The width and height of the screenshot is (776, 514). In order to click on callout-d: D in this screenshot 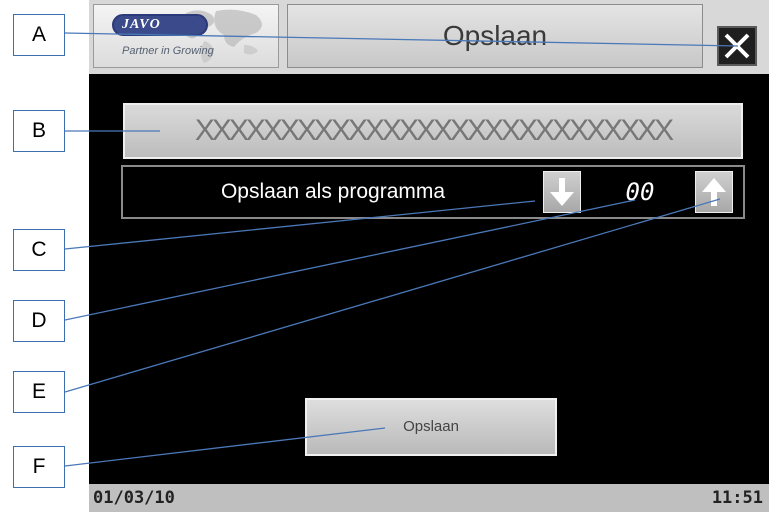, I will do `click(39, 321)`.